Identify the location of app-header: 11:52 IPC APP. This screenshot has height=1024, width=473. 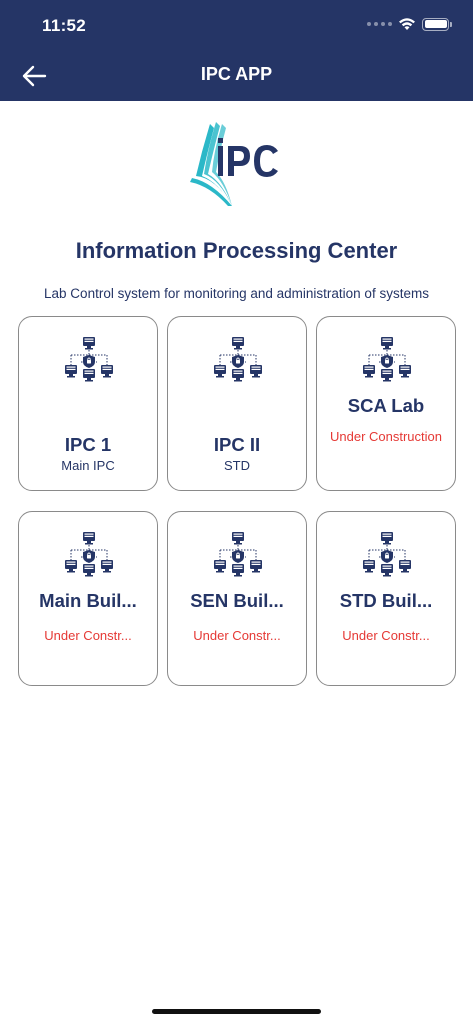
(236, 50).